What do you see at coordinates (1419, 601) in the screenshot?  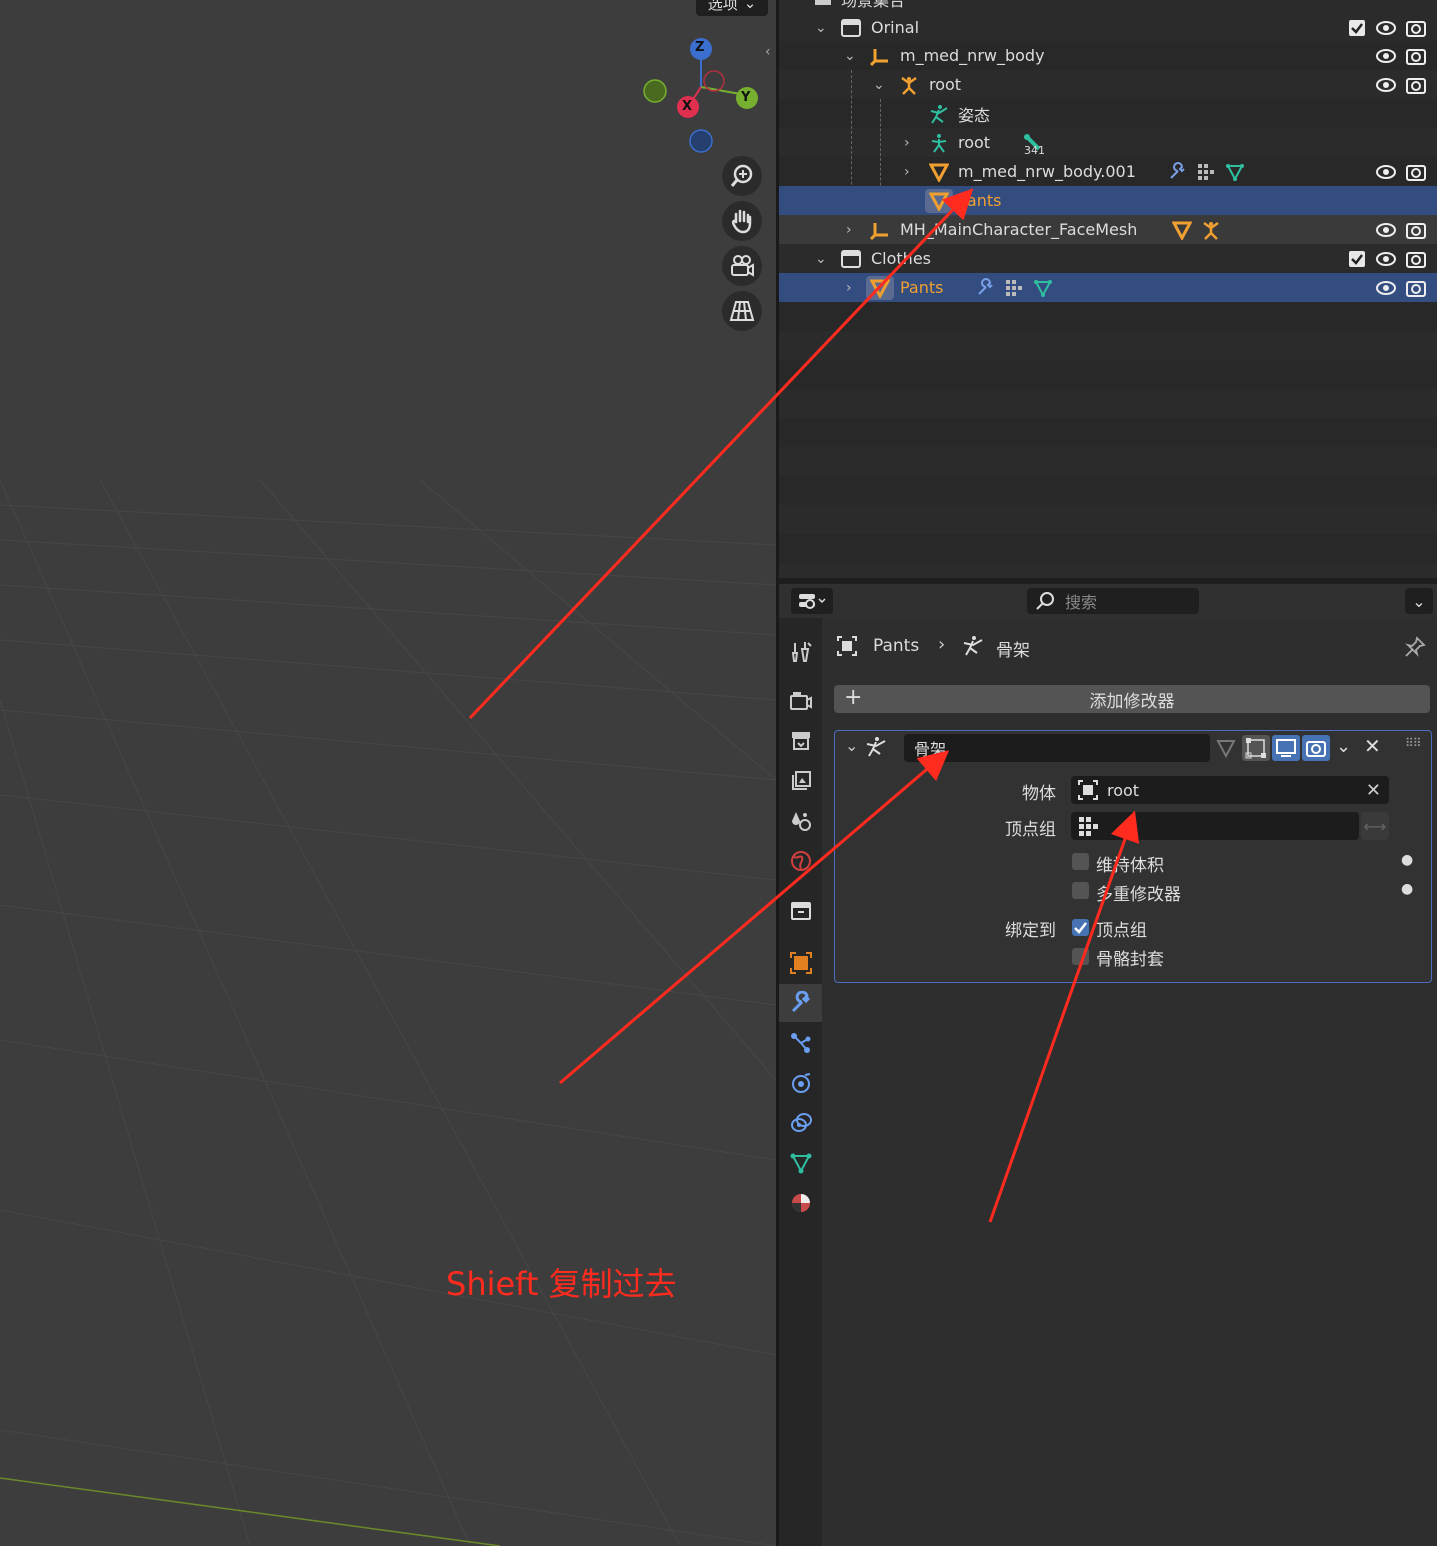 I see `options-dropdown-button: ⌄` at bounding box center [1419, 601].